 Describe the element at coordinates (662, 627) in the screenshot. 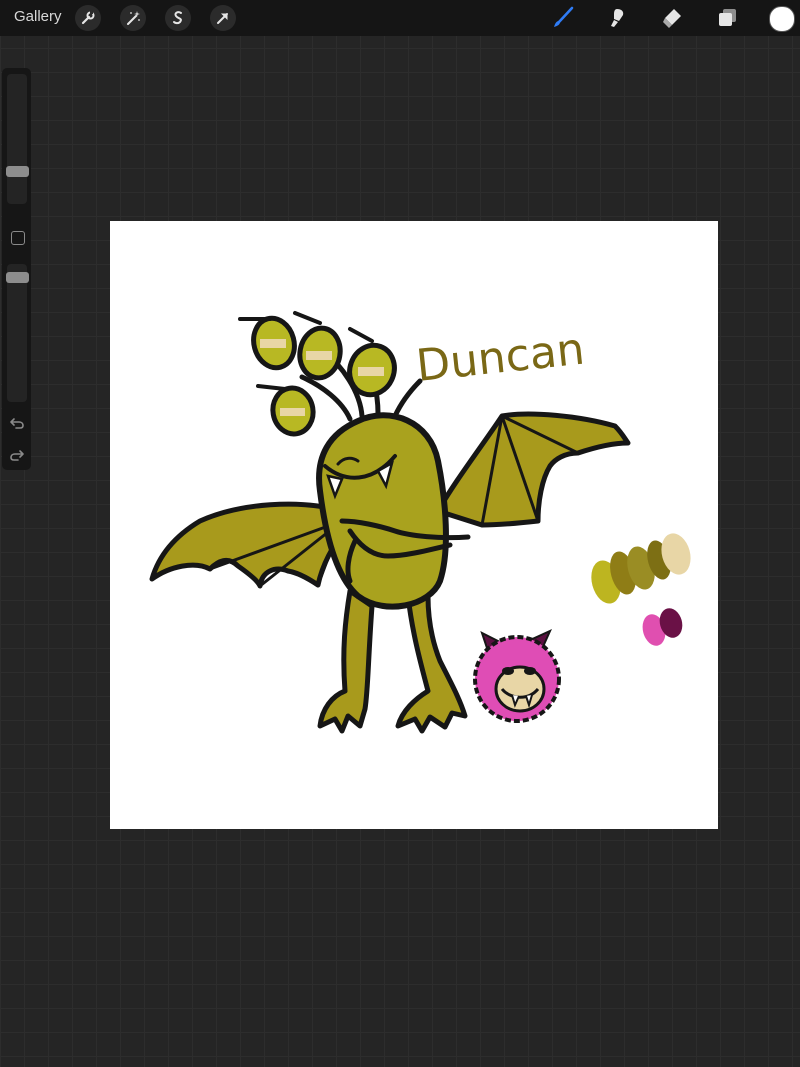

I see `pink-color-swatches` at that location.